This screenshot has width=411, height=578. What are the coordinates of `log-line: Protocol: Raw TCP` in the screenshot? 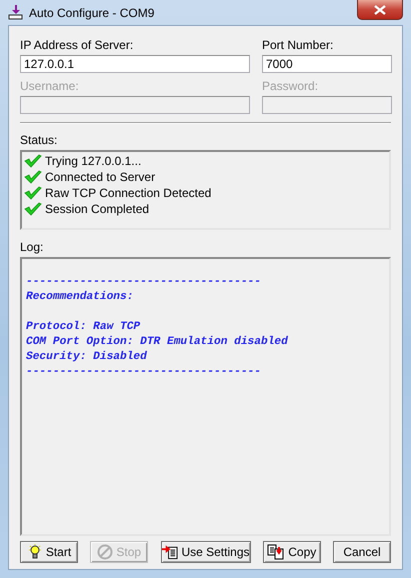 It's located at (83, 327).